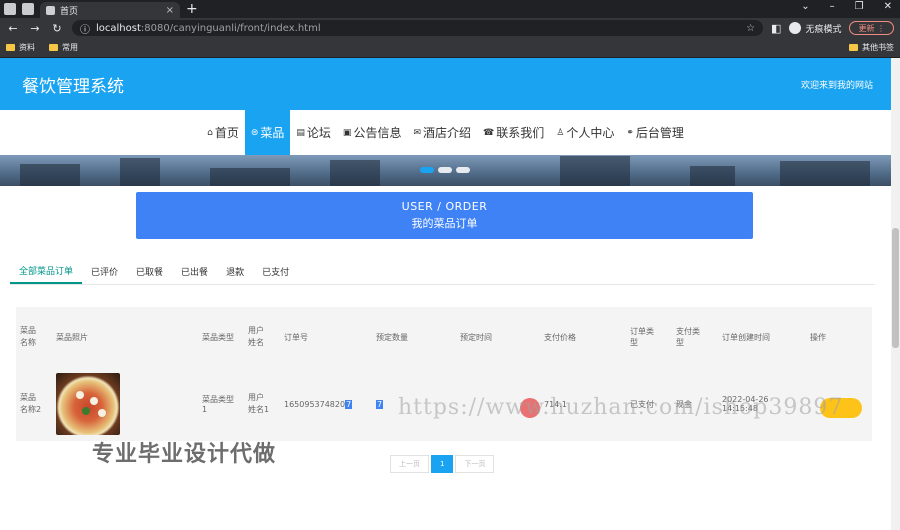  Describe the element at coordinates (655, 132) in the screenshot. I see `nav-item-admin: ⚭ 后台管理` at that location.